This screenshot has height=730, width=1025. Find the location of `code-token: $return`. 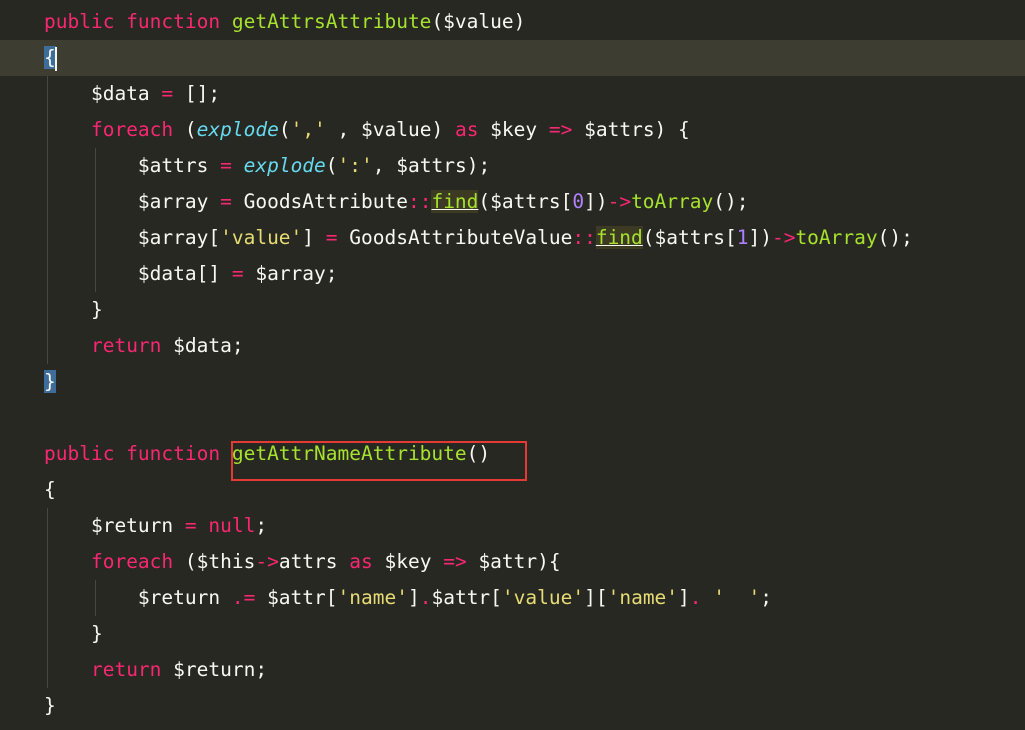

code-token: $return is located at coordinates (138, 597).